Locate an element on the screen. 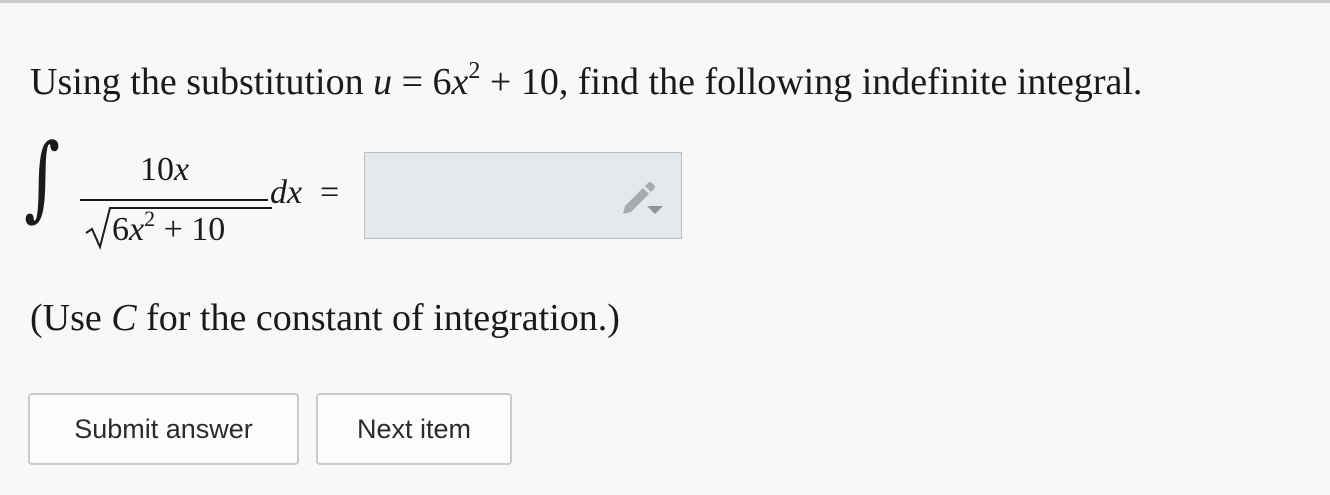 The image size is (1330, 495). denominator-rest: + 10 is located at coordinates (190, 229).